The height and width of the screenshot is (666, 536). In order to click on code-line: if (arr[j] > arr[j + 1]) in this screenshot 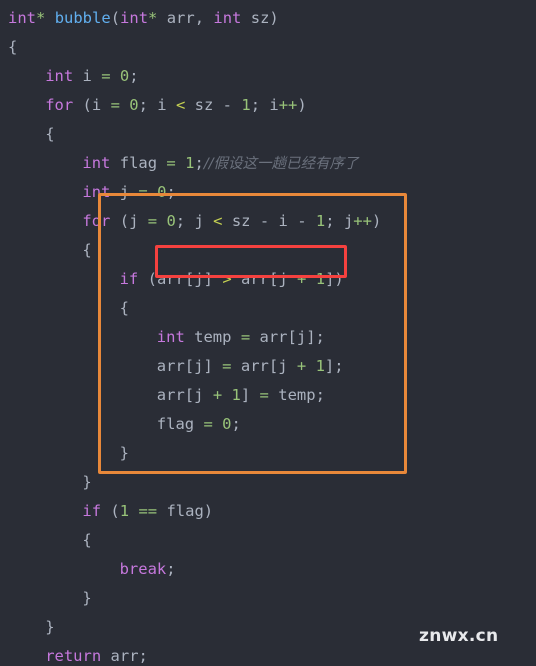, I will do `click(268, 279)`.